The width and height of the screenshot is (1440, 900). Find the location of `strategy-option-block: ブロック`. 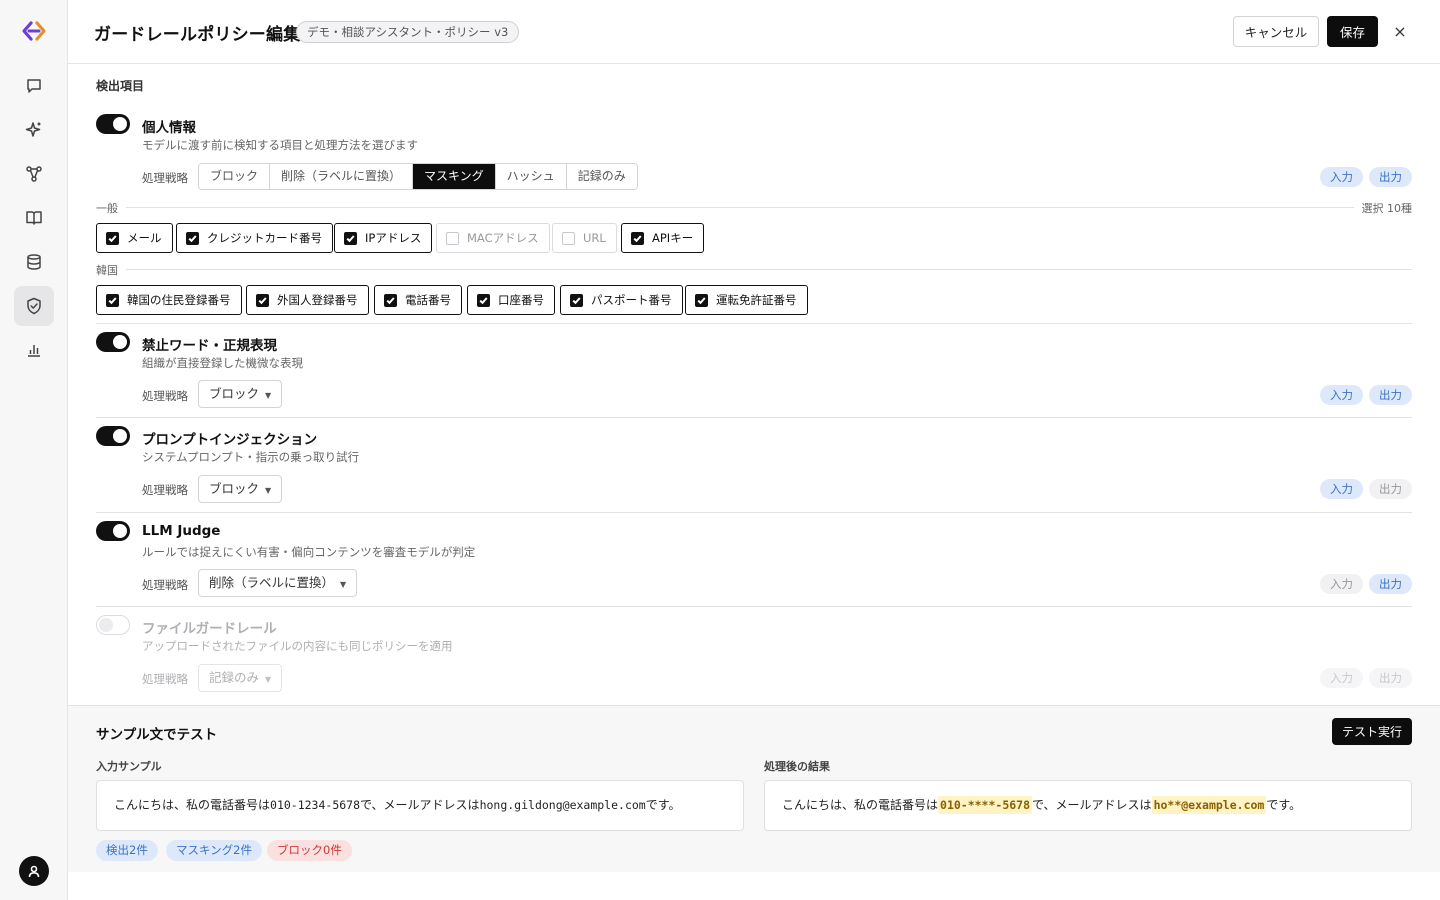

strategy-option-block: ブロック is located at coordinates (235, 176).